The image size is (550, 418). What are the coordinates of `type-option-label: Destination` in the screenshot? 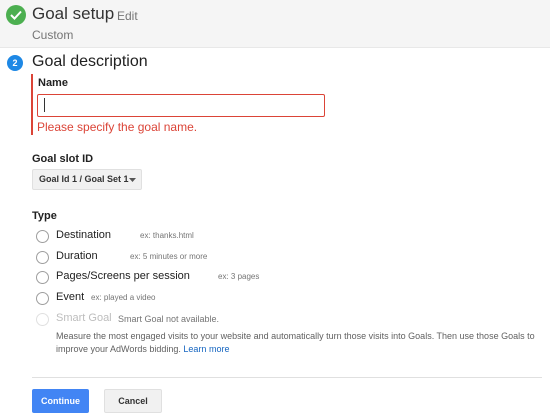 It's located at (84, 235).